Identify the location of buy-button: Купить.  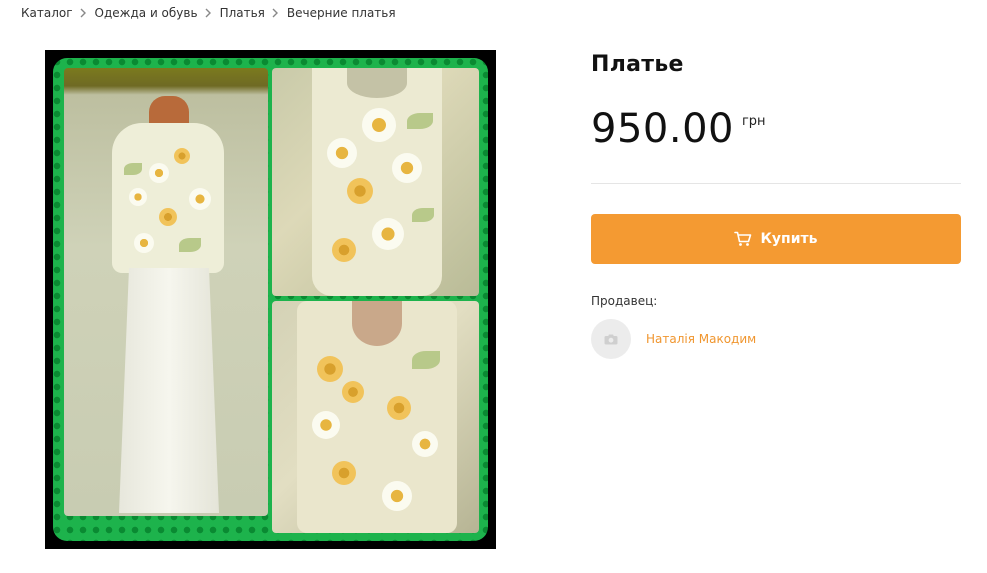
(776, 239).